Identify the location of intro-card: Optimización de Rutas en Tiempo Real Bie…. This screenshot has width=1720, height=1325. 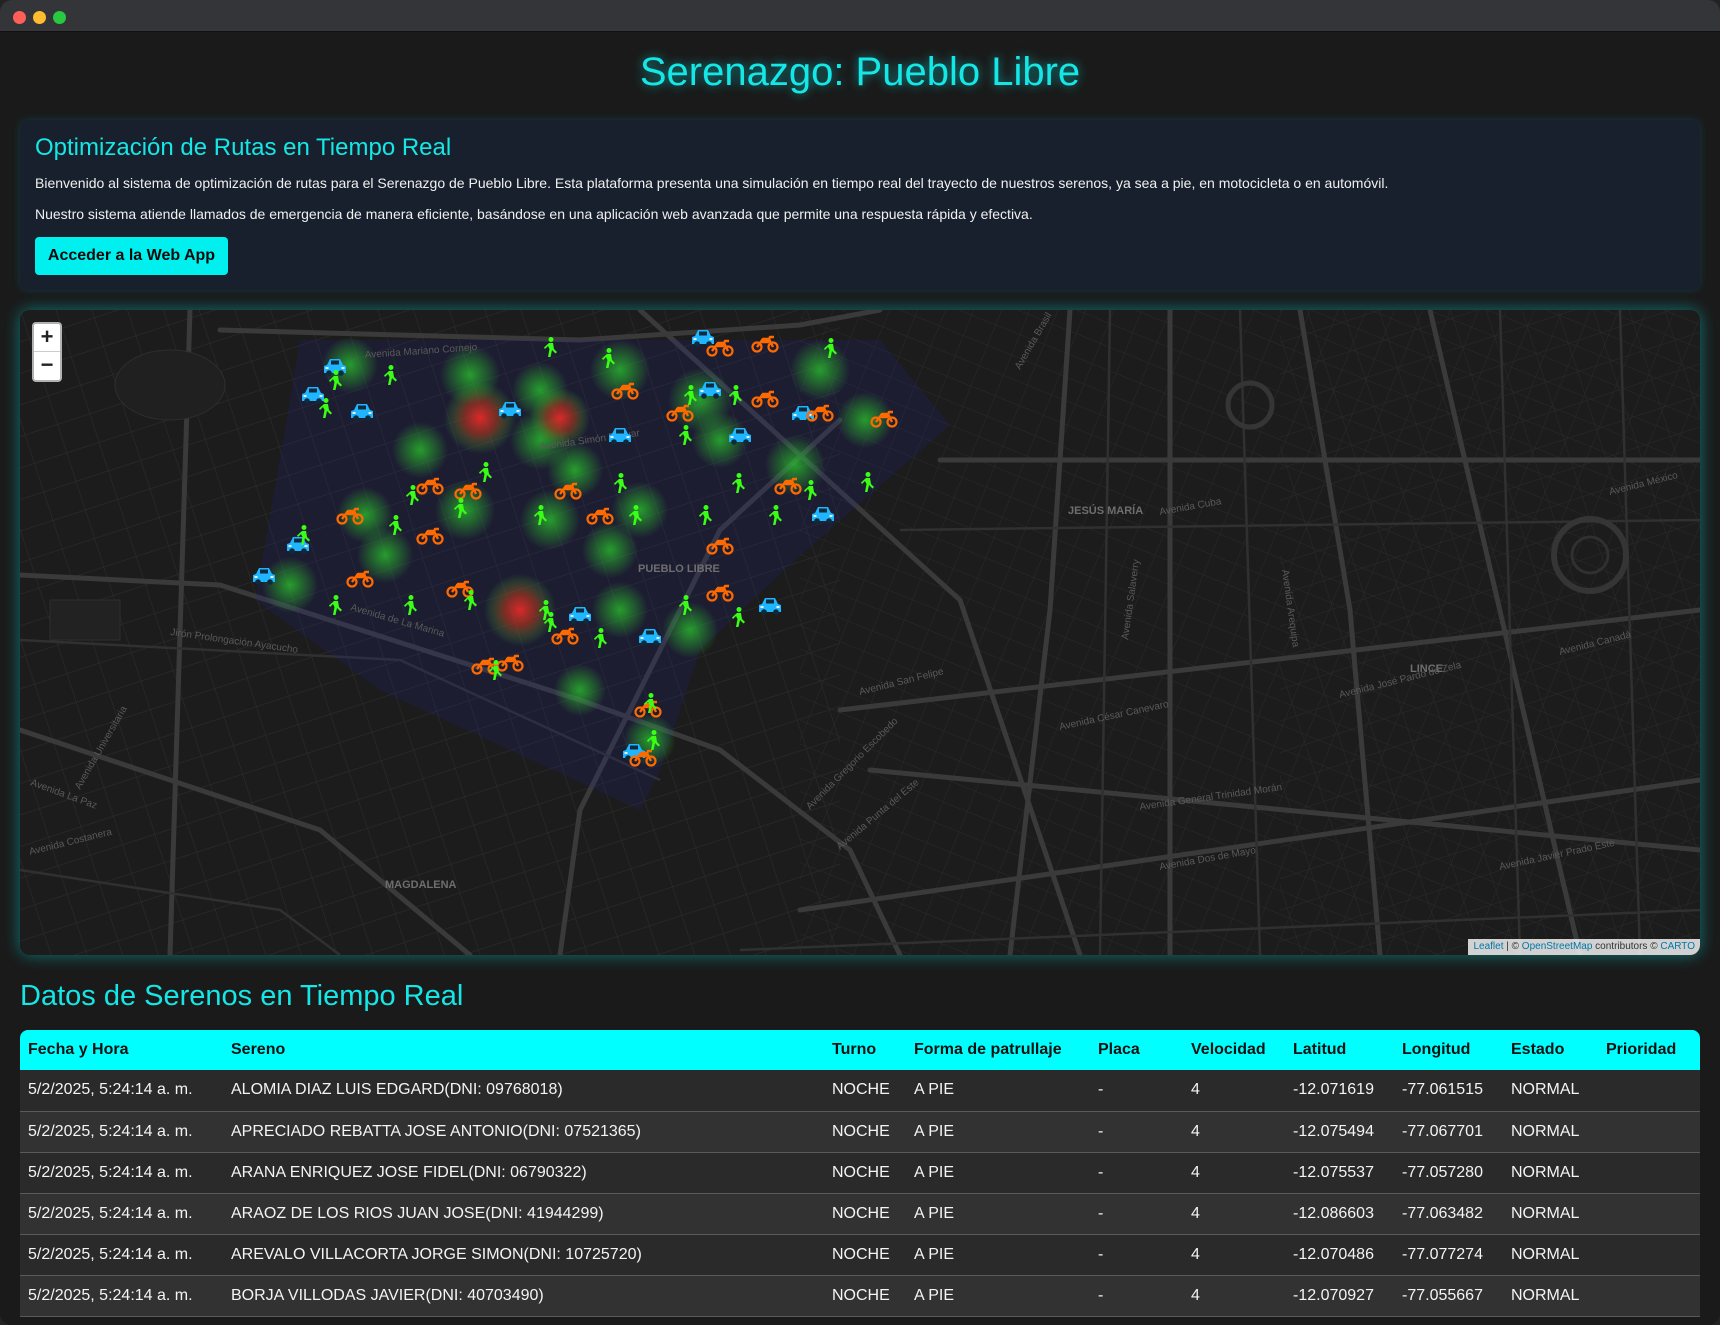
(860, 205).